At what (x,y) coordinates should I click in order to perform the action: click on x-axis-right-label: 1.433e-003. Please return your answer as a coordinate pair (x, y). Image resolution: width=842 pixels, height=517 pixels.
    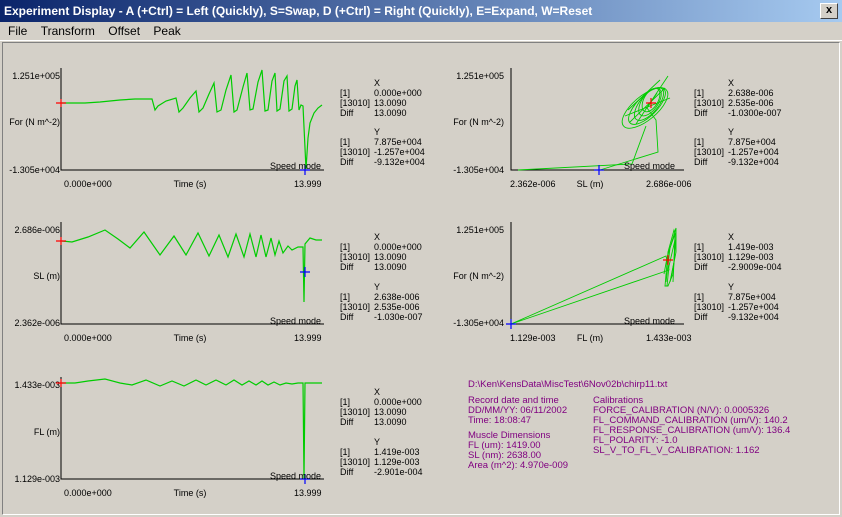
    Looking at the image, I should click on (669, 338).